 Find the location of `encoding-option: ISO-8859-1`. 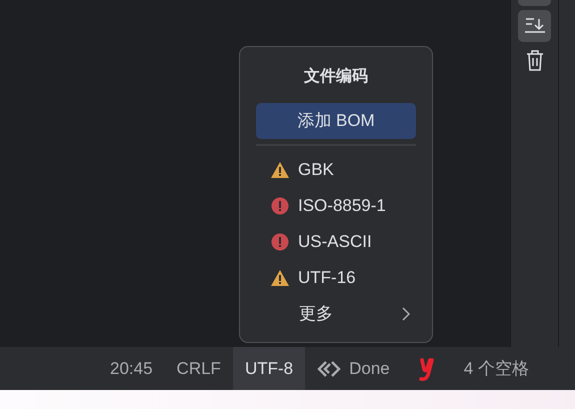

encoding-option: ISO-8859-1 is located at coordinates (336, 206).